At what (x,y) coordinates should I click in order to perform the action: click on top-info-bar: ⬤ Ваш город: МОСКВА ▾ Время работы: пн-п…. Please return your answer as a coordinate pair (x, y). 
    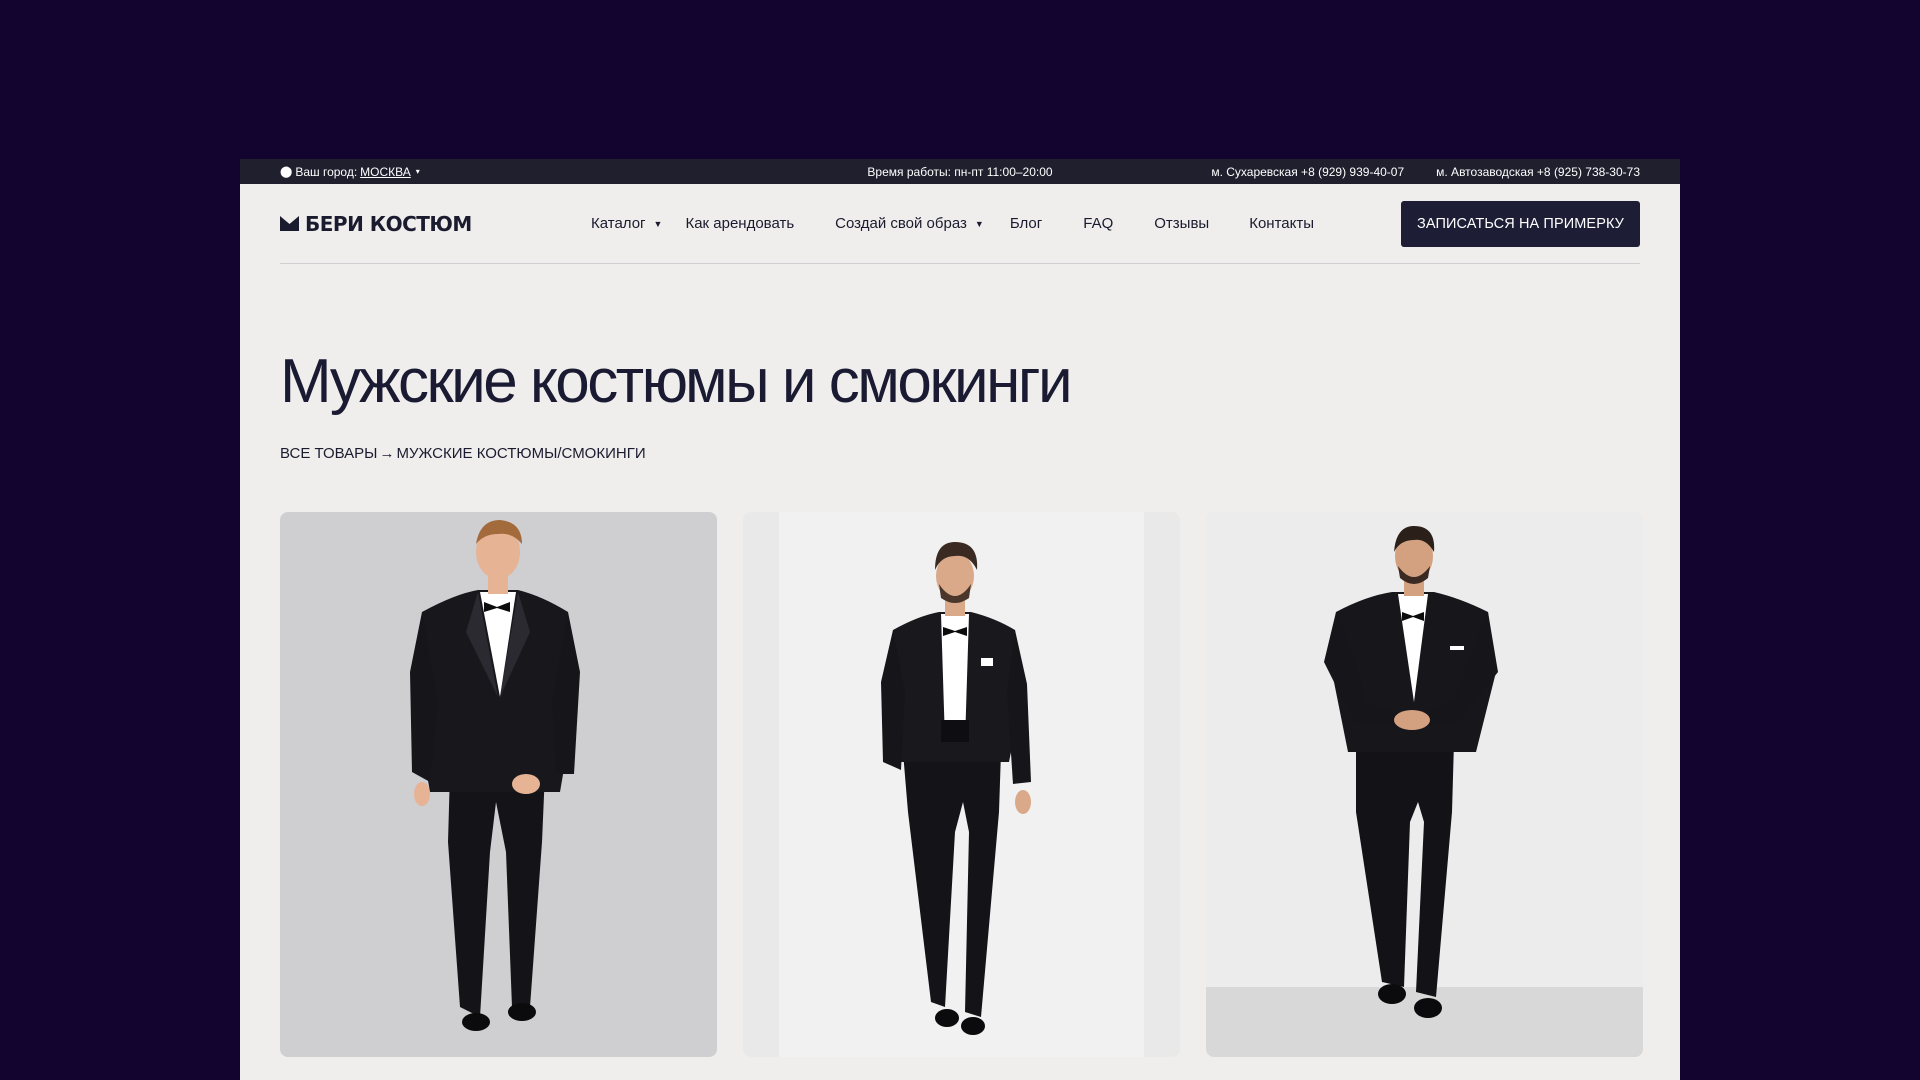
    Looking at the image, I should click on (960, 171).